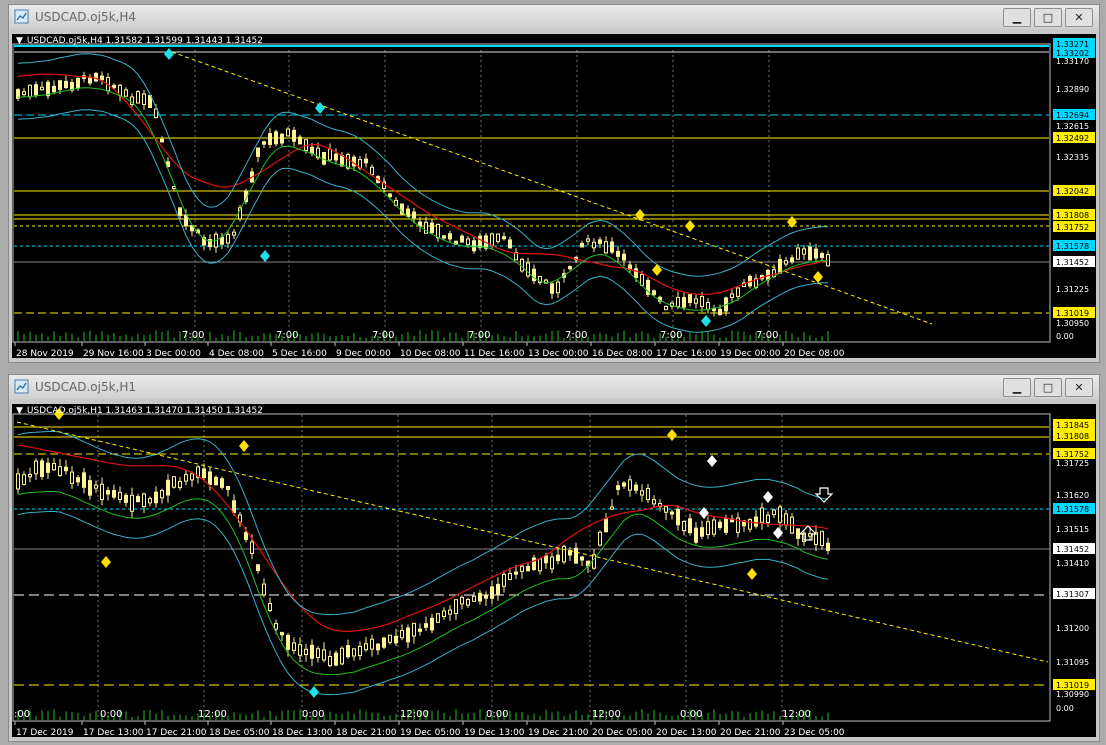  I want to click on session-time-label: :00, so click(22, 714).